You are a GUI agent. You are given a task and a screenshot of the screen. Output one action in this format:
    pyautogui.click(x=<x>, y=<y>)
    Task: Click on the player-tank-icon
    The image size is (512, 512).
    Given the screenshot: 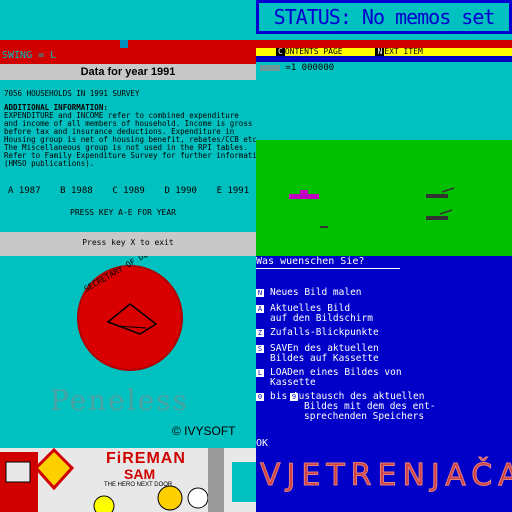 What is the action you would take?
    pyautogui.click(x=304, y=194)
    